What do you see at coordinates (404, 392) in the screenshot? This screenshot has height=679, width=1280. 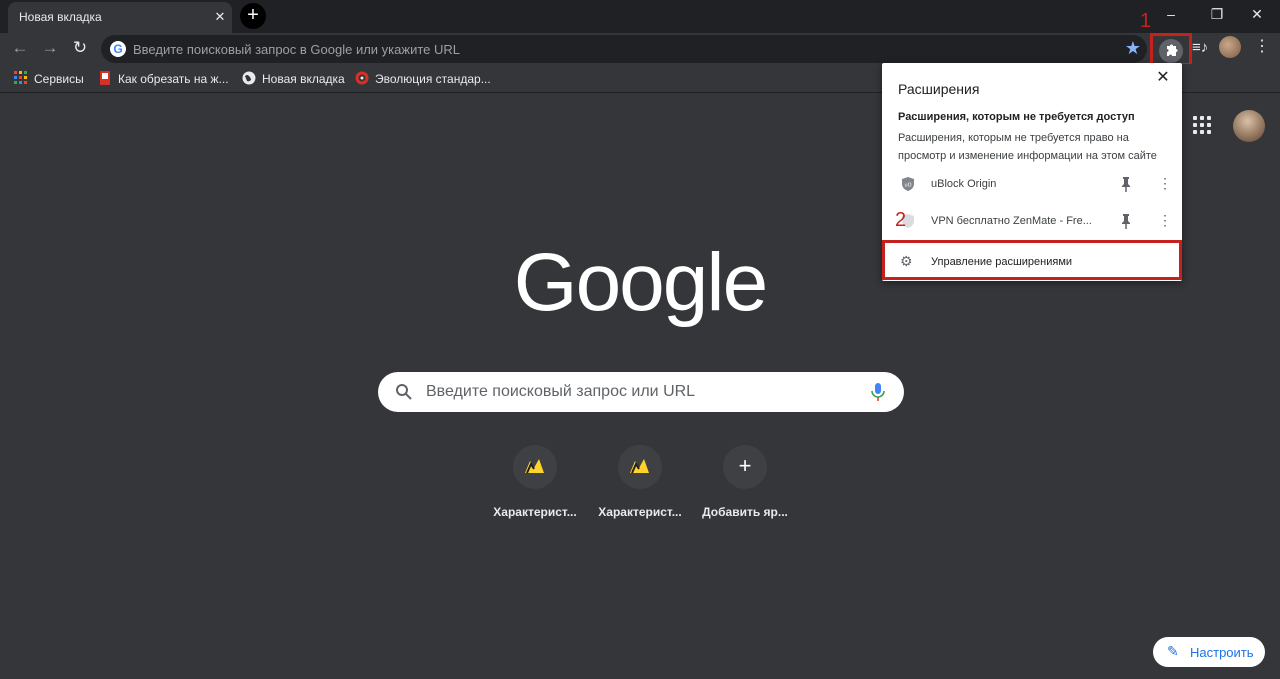 I see `search-icon` at bounding box center [404, 392].